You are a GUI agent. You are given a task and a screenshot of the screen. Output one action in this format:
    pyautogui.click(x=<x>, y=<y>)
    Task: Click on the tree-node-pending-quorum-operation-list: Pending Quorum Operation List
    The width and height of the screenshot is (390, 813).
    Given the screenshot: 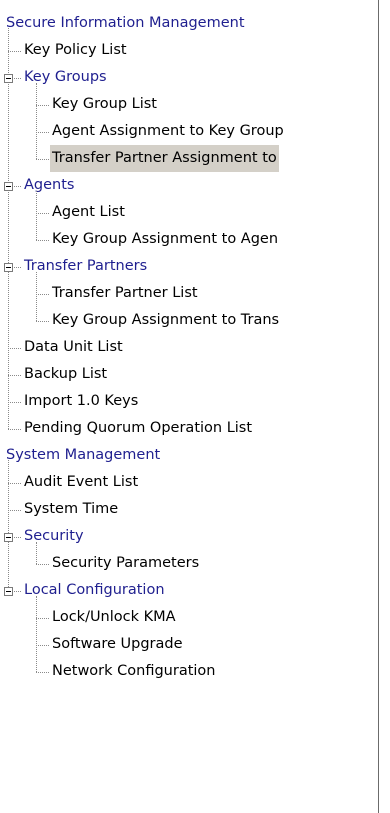 What is the action you would take?
    pyautogui.click(x=189, y=428)
    